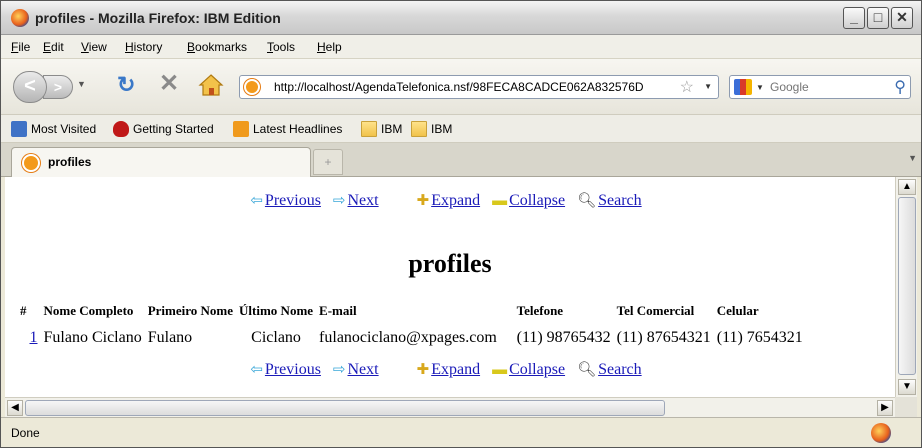 Image resolution: width=922 pixels, height=448 pixels. What do you see at coordinates (92, 337) in the screenshot?
I see `cell-nome-completo: Fulano Ciclano` at bounding box center [92, 337].